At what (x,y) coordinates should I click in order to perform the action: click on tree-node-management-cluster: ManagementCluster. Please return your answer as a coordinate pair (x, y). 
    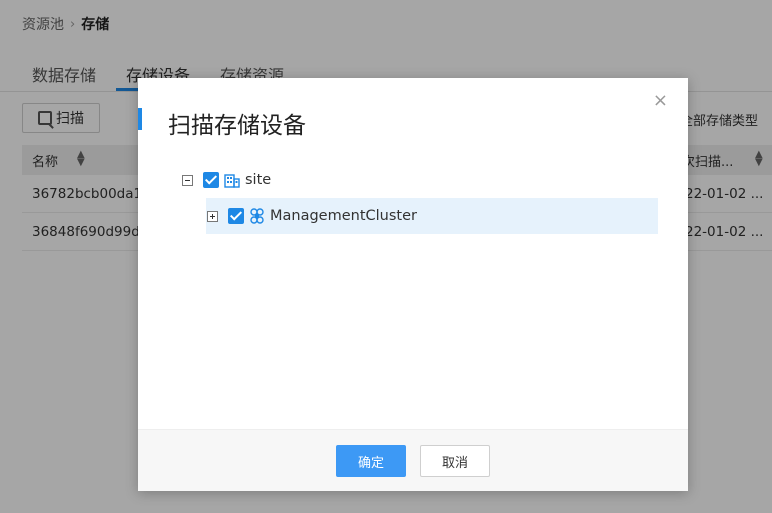
    Looking at the image, I should click on (432, 216).